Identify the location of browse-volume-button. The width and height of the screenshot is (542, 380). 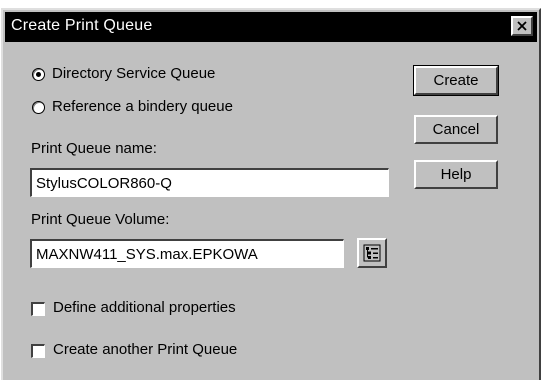
(372, 253).